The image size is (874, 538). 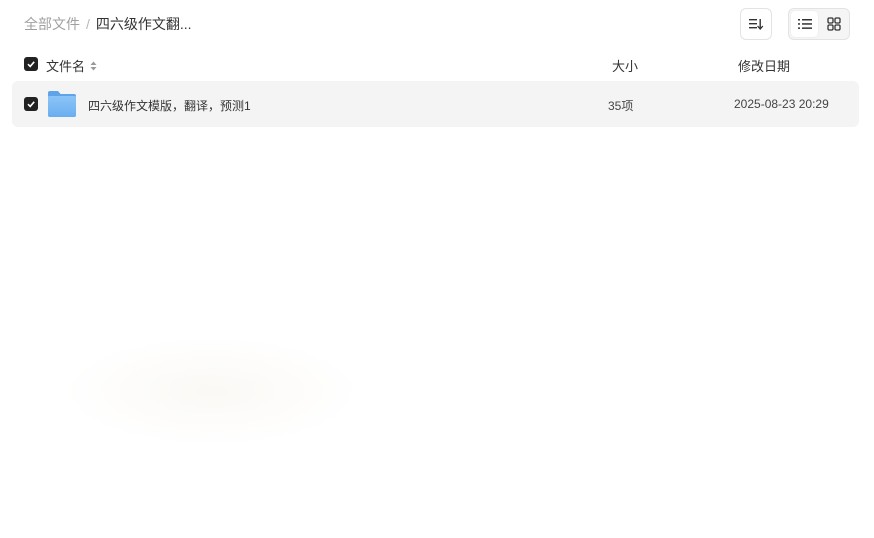 I want to click on background-shadow, so click(x=212, y=391).